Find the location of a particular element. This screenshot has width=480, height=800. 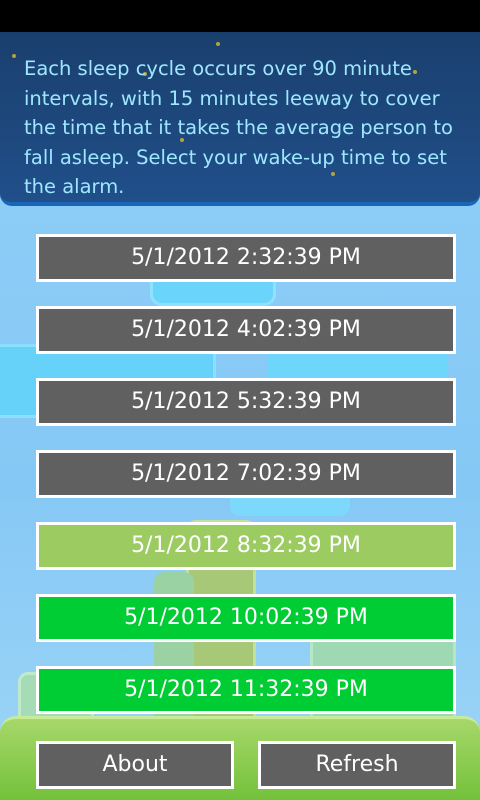

refresh-button: Refresh is located at coordinates (357, 765).